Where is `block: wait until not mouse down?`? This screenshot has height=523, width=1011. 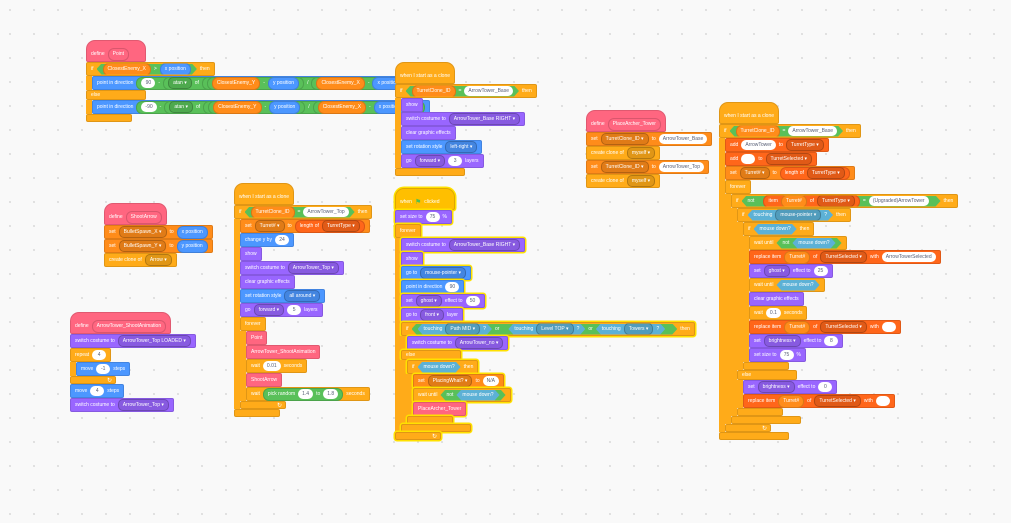 block: wait until not mouse down? is located at coordinates (798, 243).